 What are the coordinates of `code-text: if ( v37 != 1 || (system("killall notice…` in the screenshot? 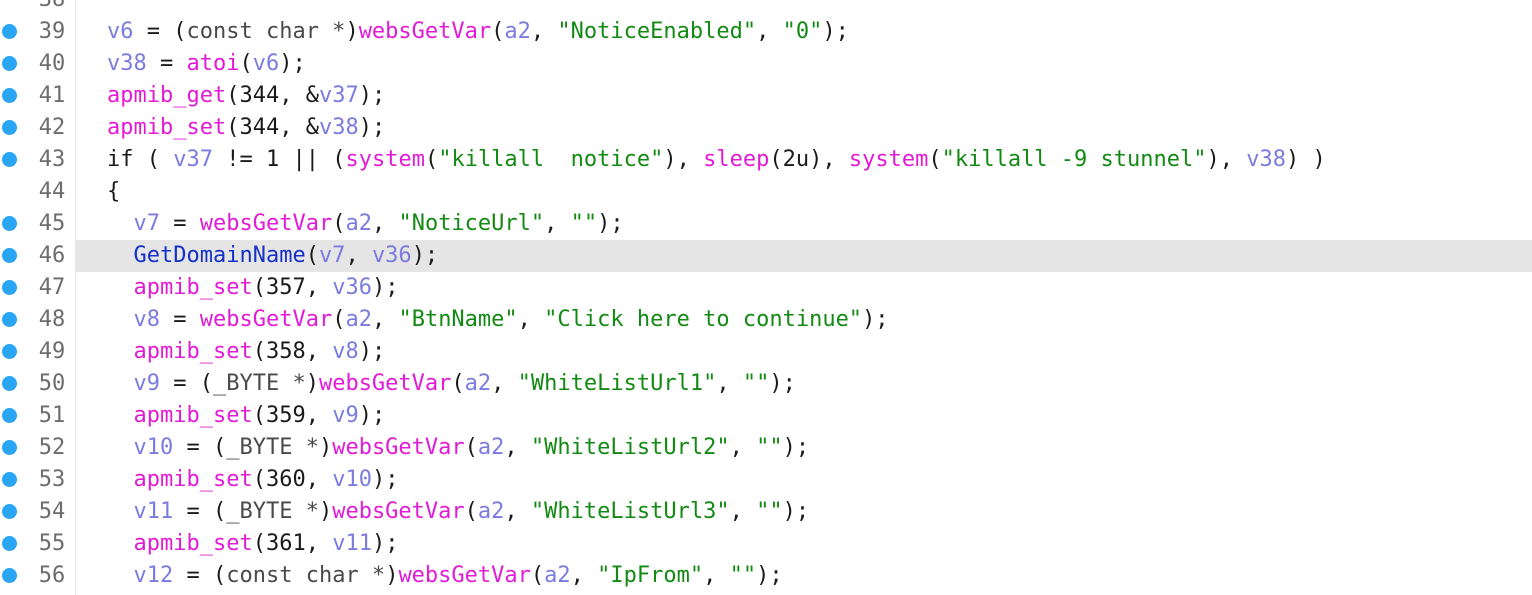 It's located at (716, 160).